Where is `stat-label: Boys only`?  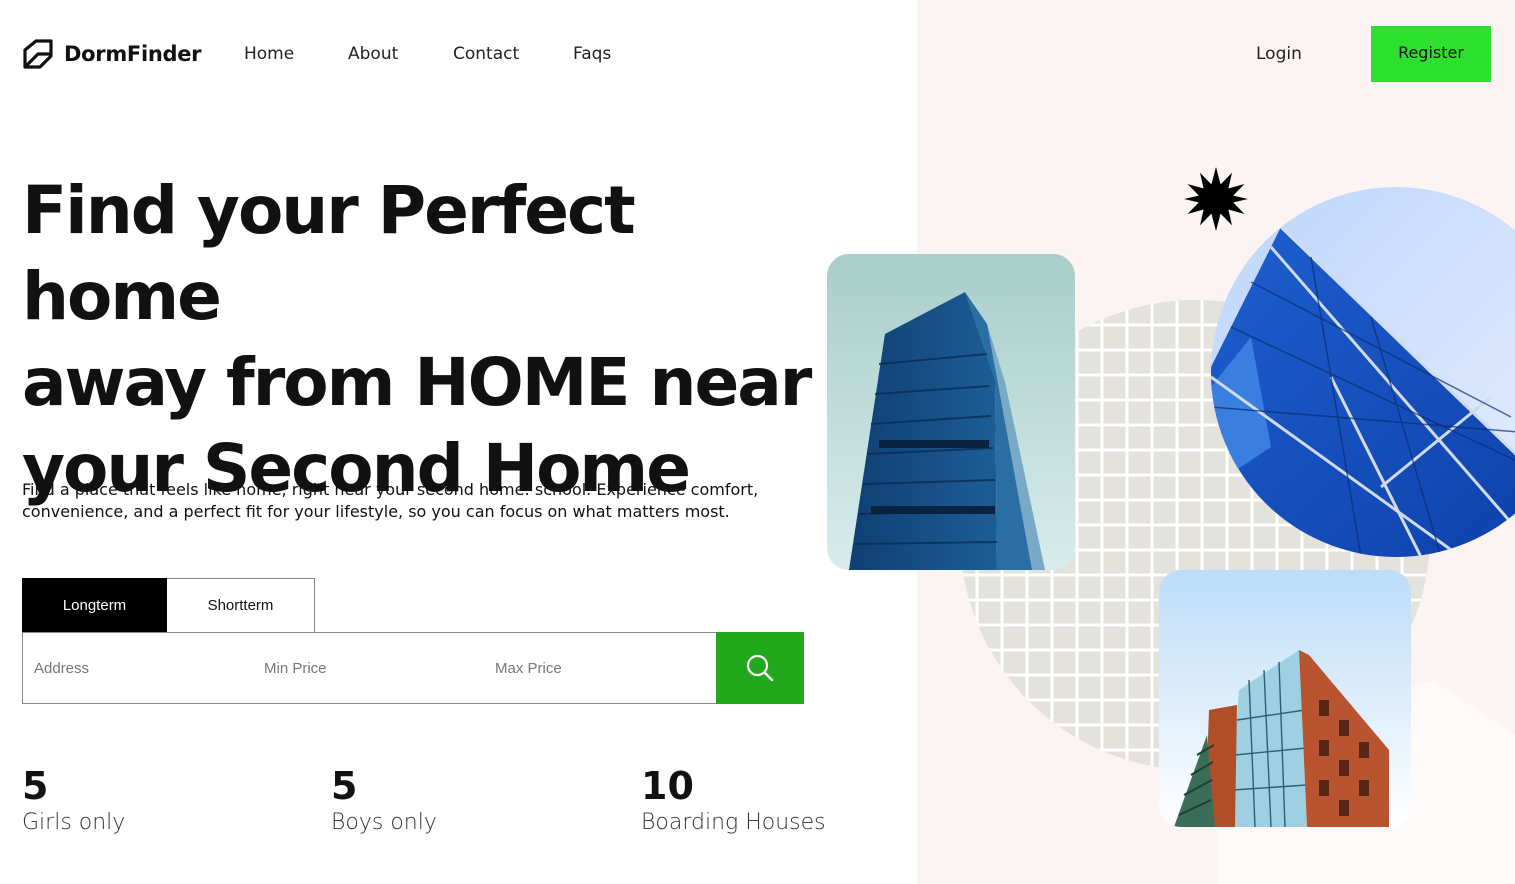
stat-label: Boys only is located at coordinates (384, 822).